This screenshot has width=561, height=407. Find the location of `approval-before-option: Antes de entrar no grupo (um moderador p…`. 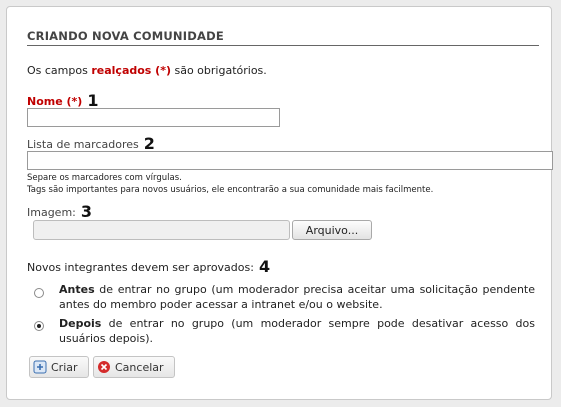

approval-before-option: Antes de entrar no grupo (um moderador p… is located at coordinates (297, 297).